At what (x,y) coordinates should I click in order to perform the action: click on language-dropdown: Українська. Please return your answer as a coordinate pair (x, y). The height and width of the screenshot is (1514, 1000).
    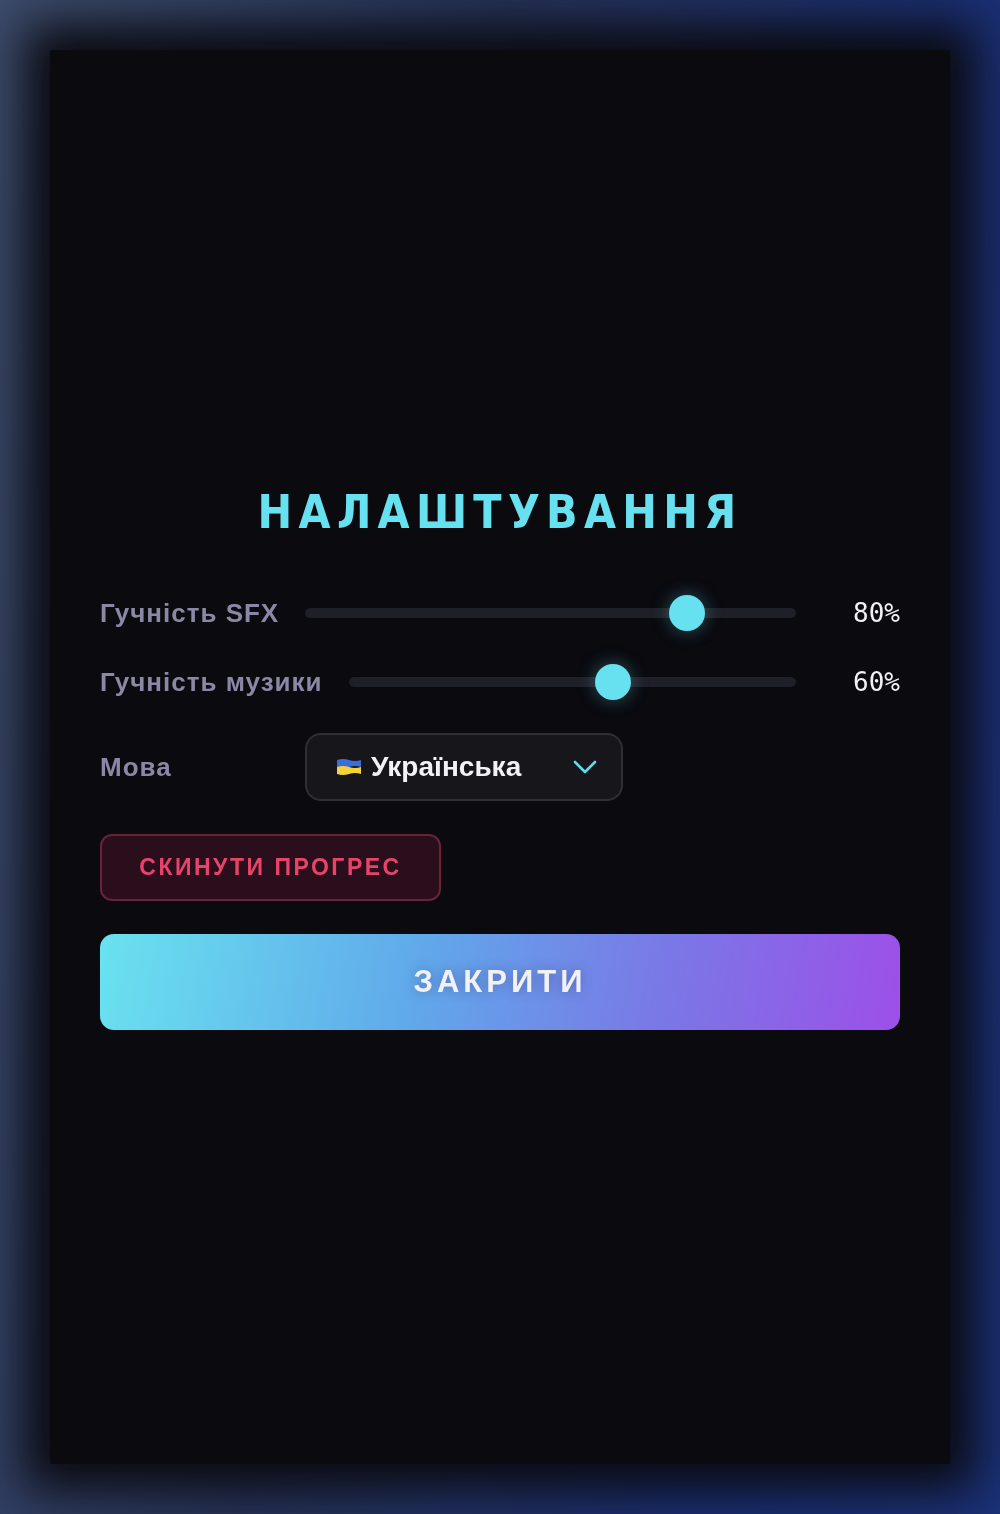
    Looking at the image, I should click on (464, 767).